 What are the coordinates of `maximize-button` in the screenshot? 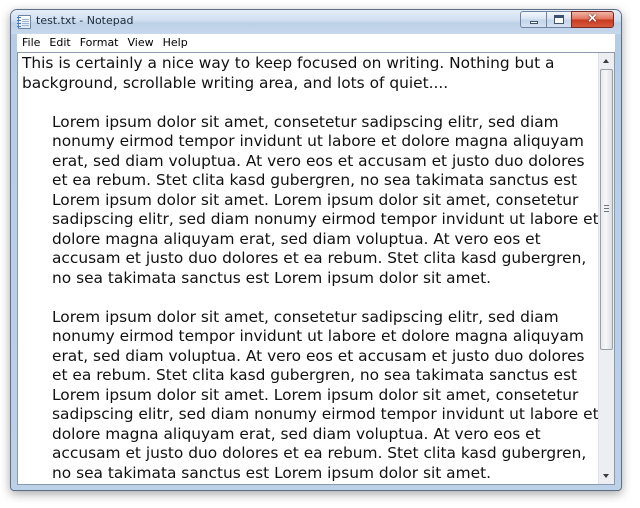 It's located at (558, 19).